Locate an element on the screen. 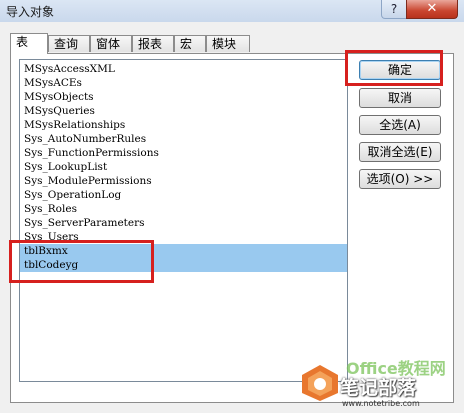  list-item: MSysACEs is located at coordinates (183, 83).